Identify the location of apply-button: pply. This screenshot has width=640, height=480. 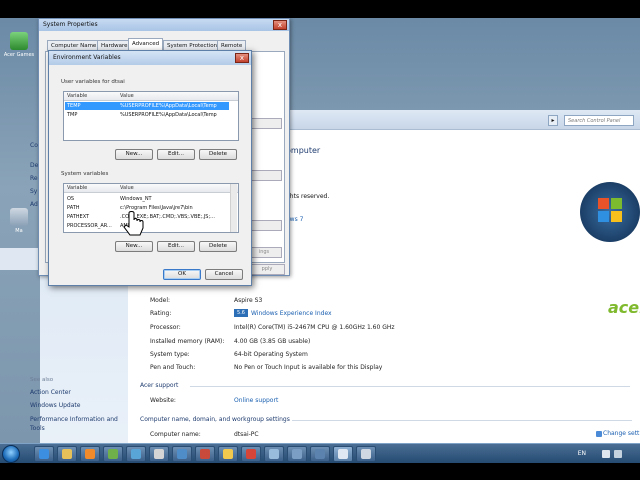
(267, 269).